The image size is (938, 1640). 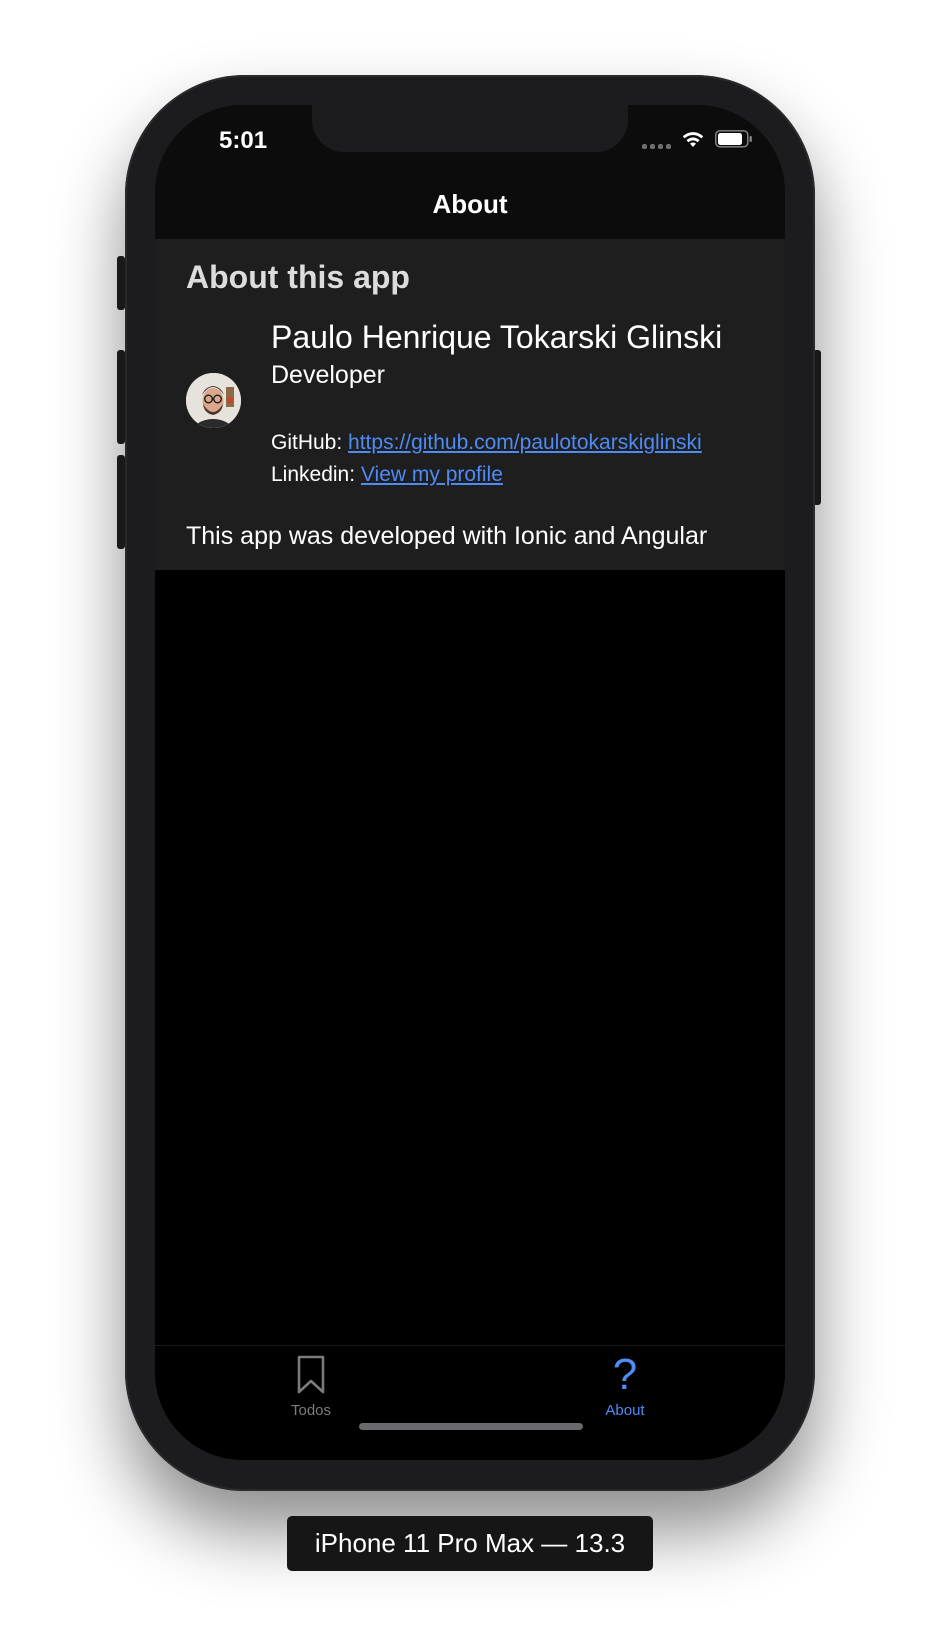 I want to click on wifi-icon, so click(x=693, y=139).